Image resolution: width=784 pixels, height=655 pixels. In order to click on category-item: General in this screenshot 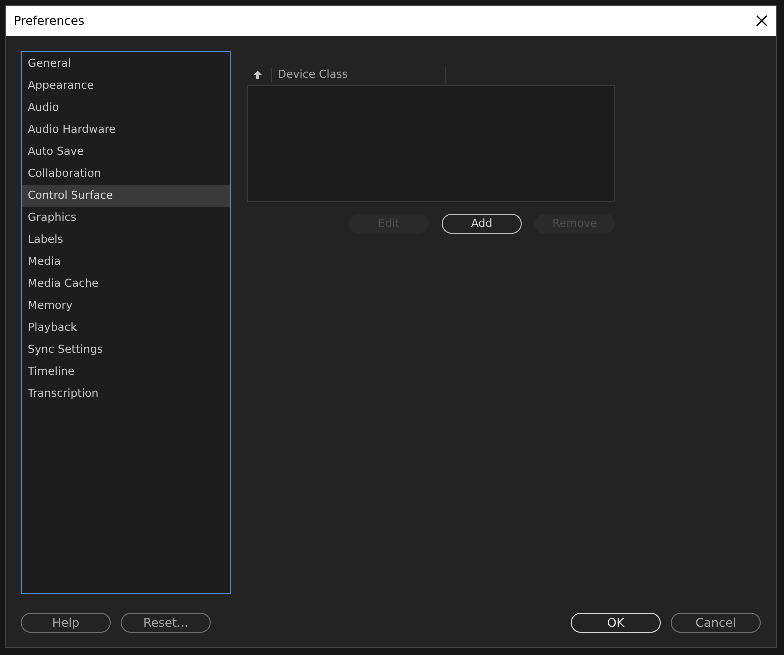, I will do `click(126, 64)`.